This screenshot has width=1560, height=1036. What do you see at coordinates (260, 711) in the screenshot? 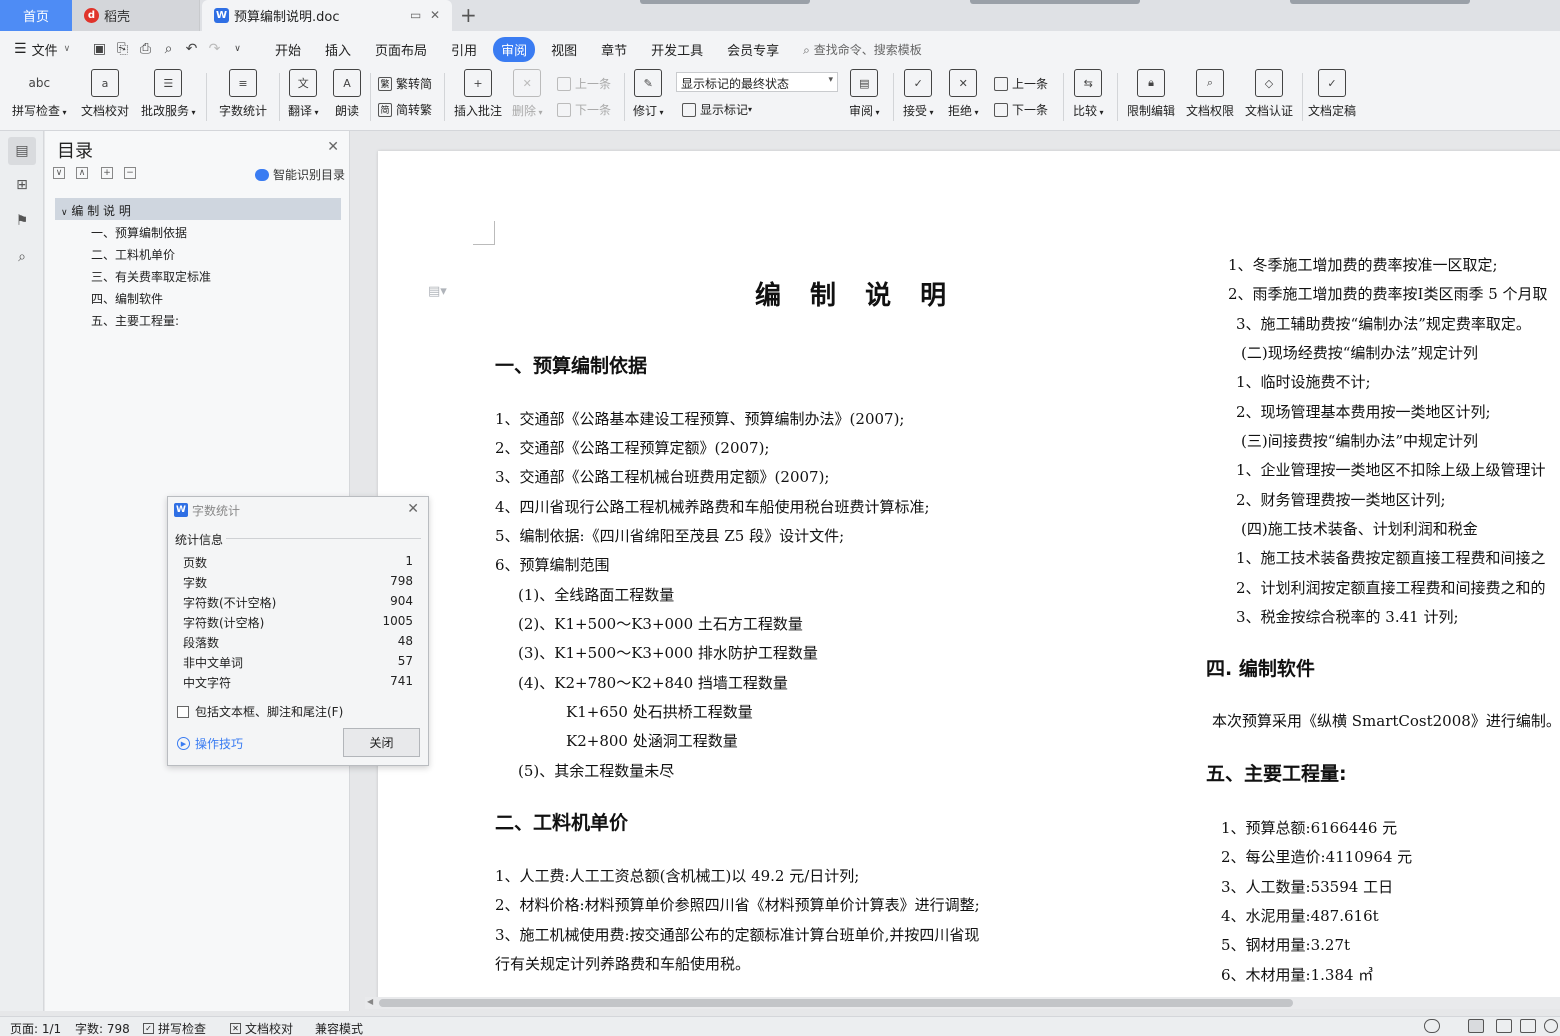
I see `include-textbox-checkbox: 包括文本框、脚注和尾注(F)` at bounding box center [260, 711].